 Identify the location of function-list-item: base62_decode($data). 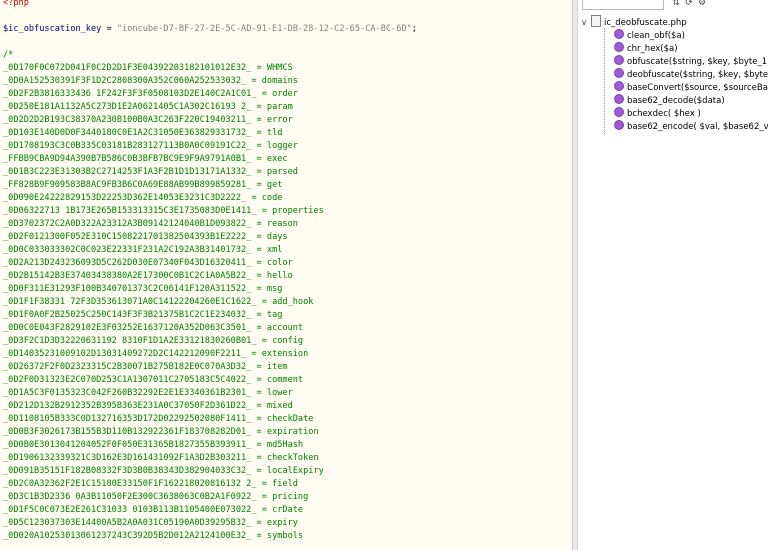
(691, 100).